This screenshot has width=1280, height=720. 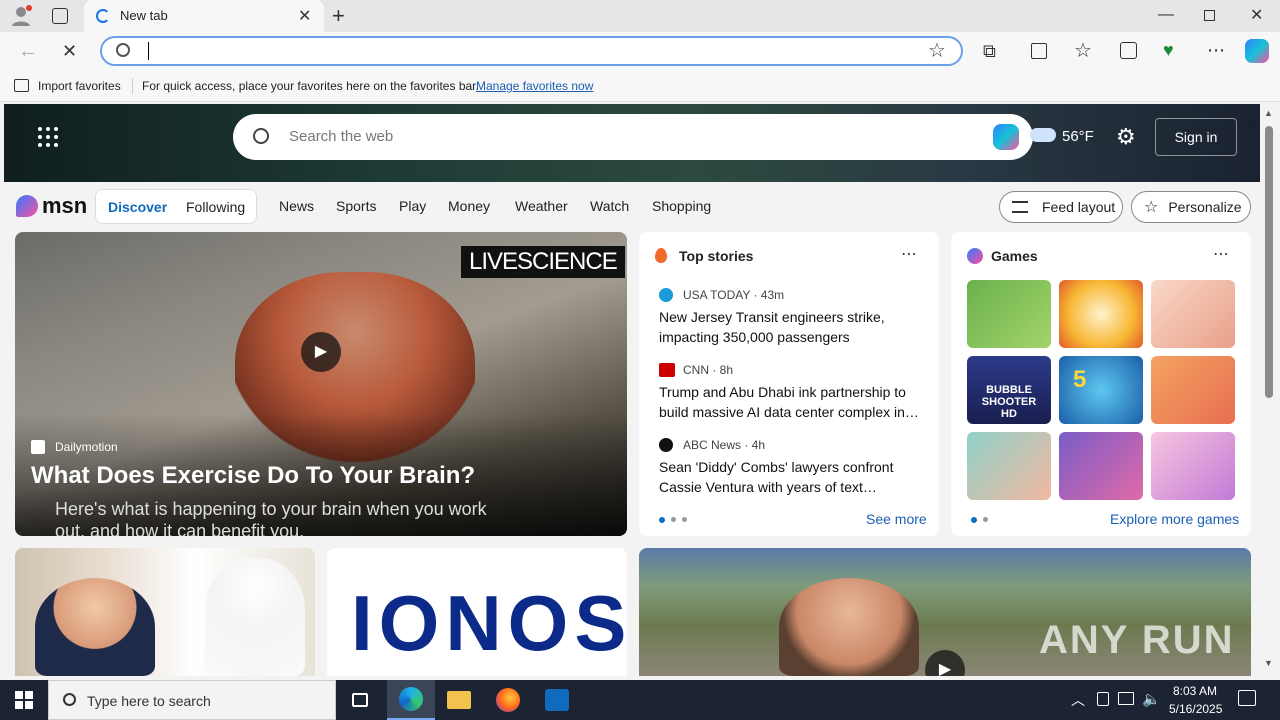 I want to click on taskbar-search-box: Type here to search, so click(x=192, y=700).